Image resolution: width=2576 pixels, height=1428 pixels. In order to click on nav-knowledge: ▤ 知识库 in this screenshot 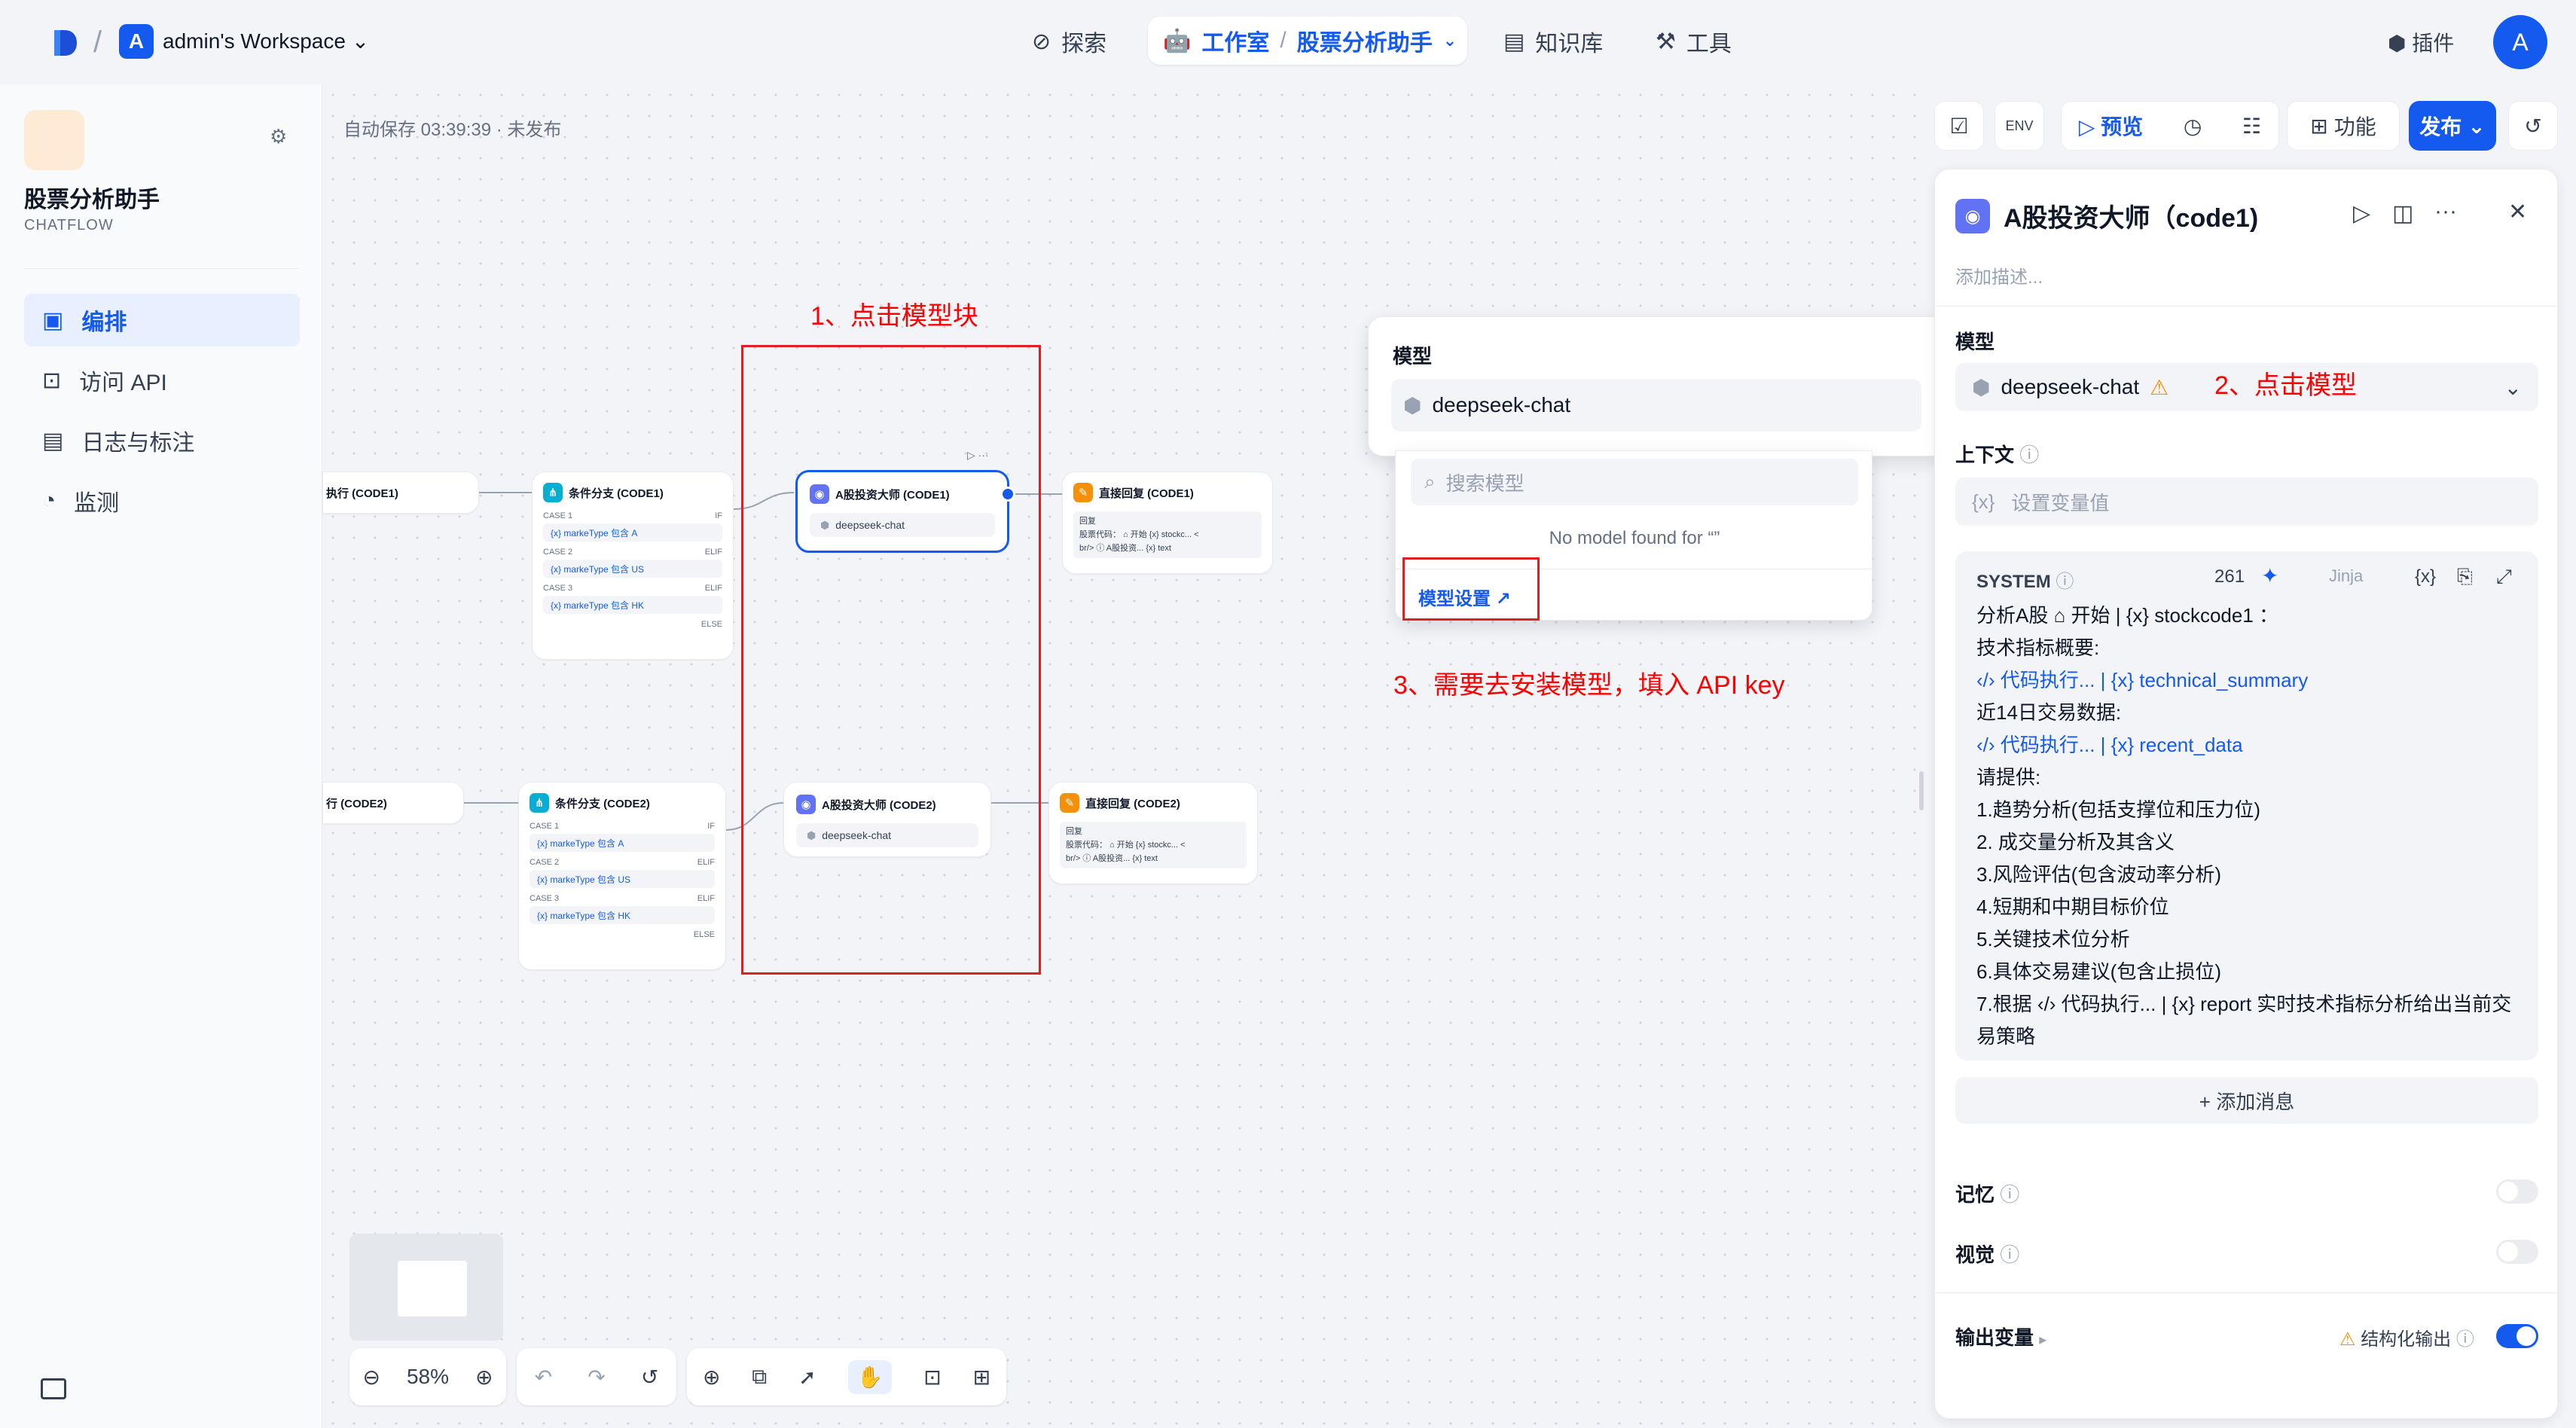, I will do `click(1553, 41)`.